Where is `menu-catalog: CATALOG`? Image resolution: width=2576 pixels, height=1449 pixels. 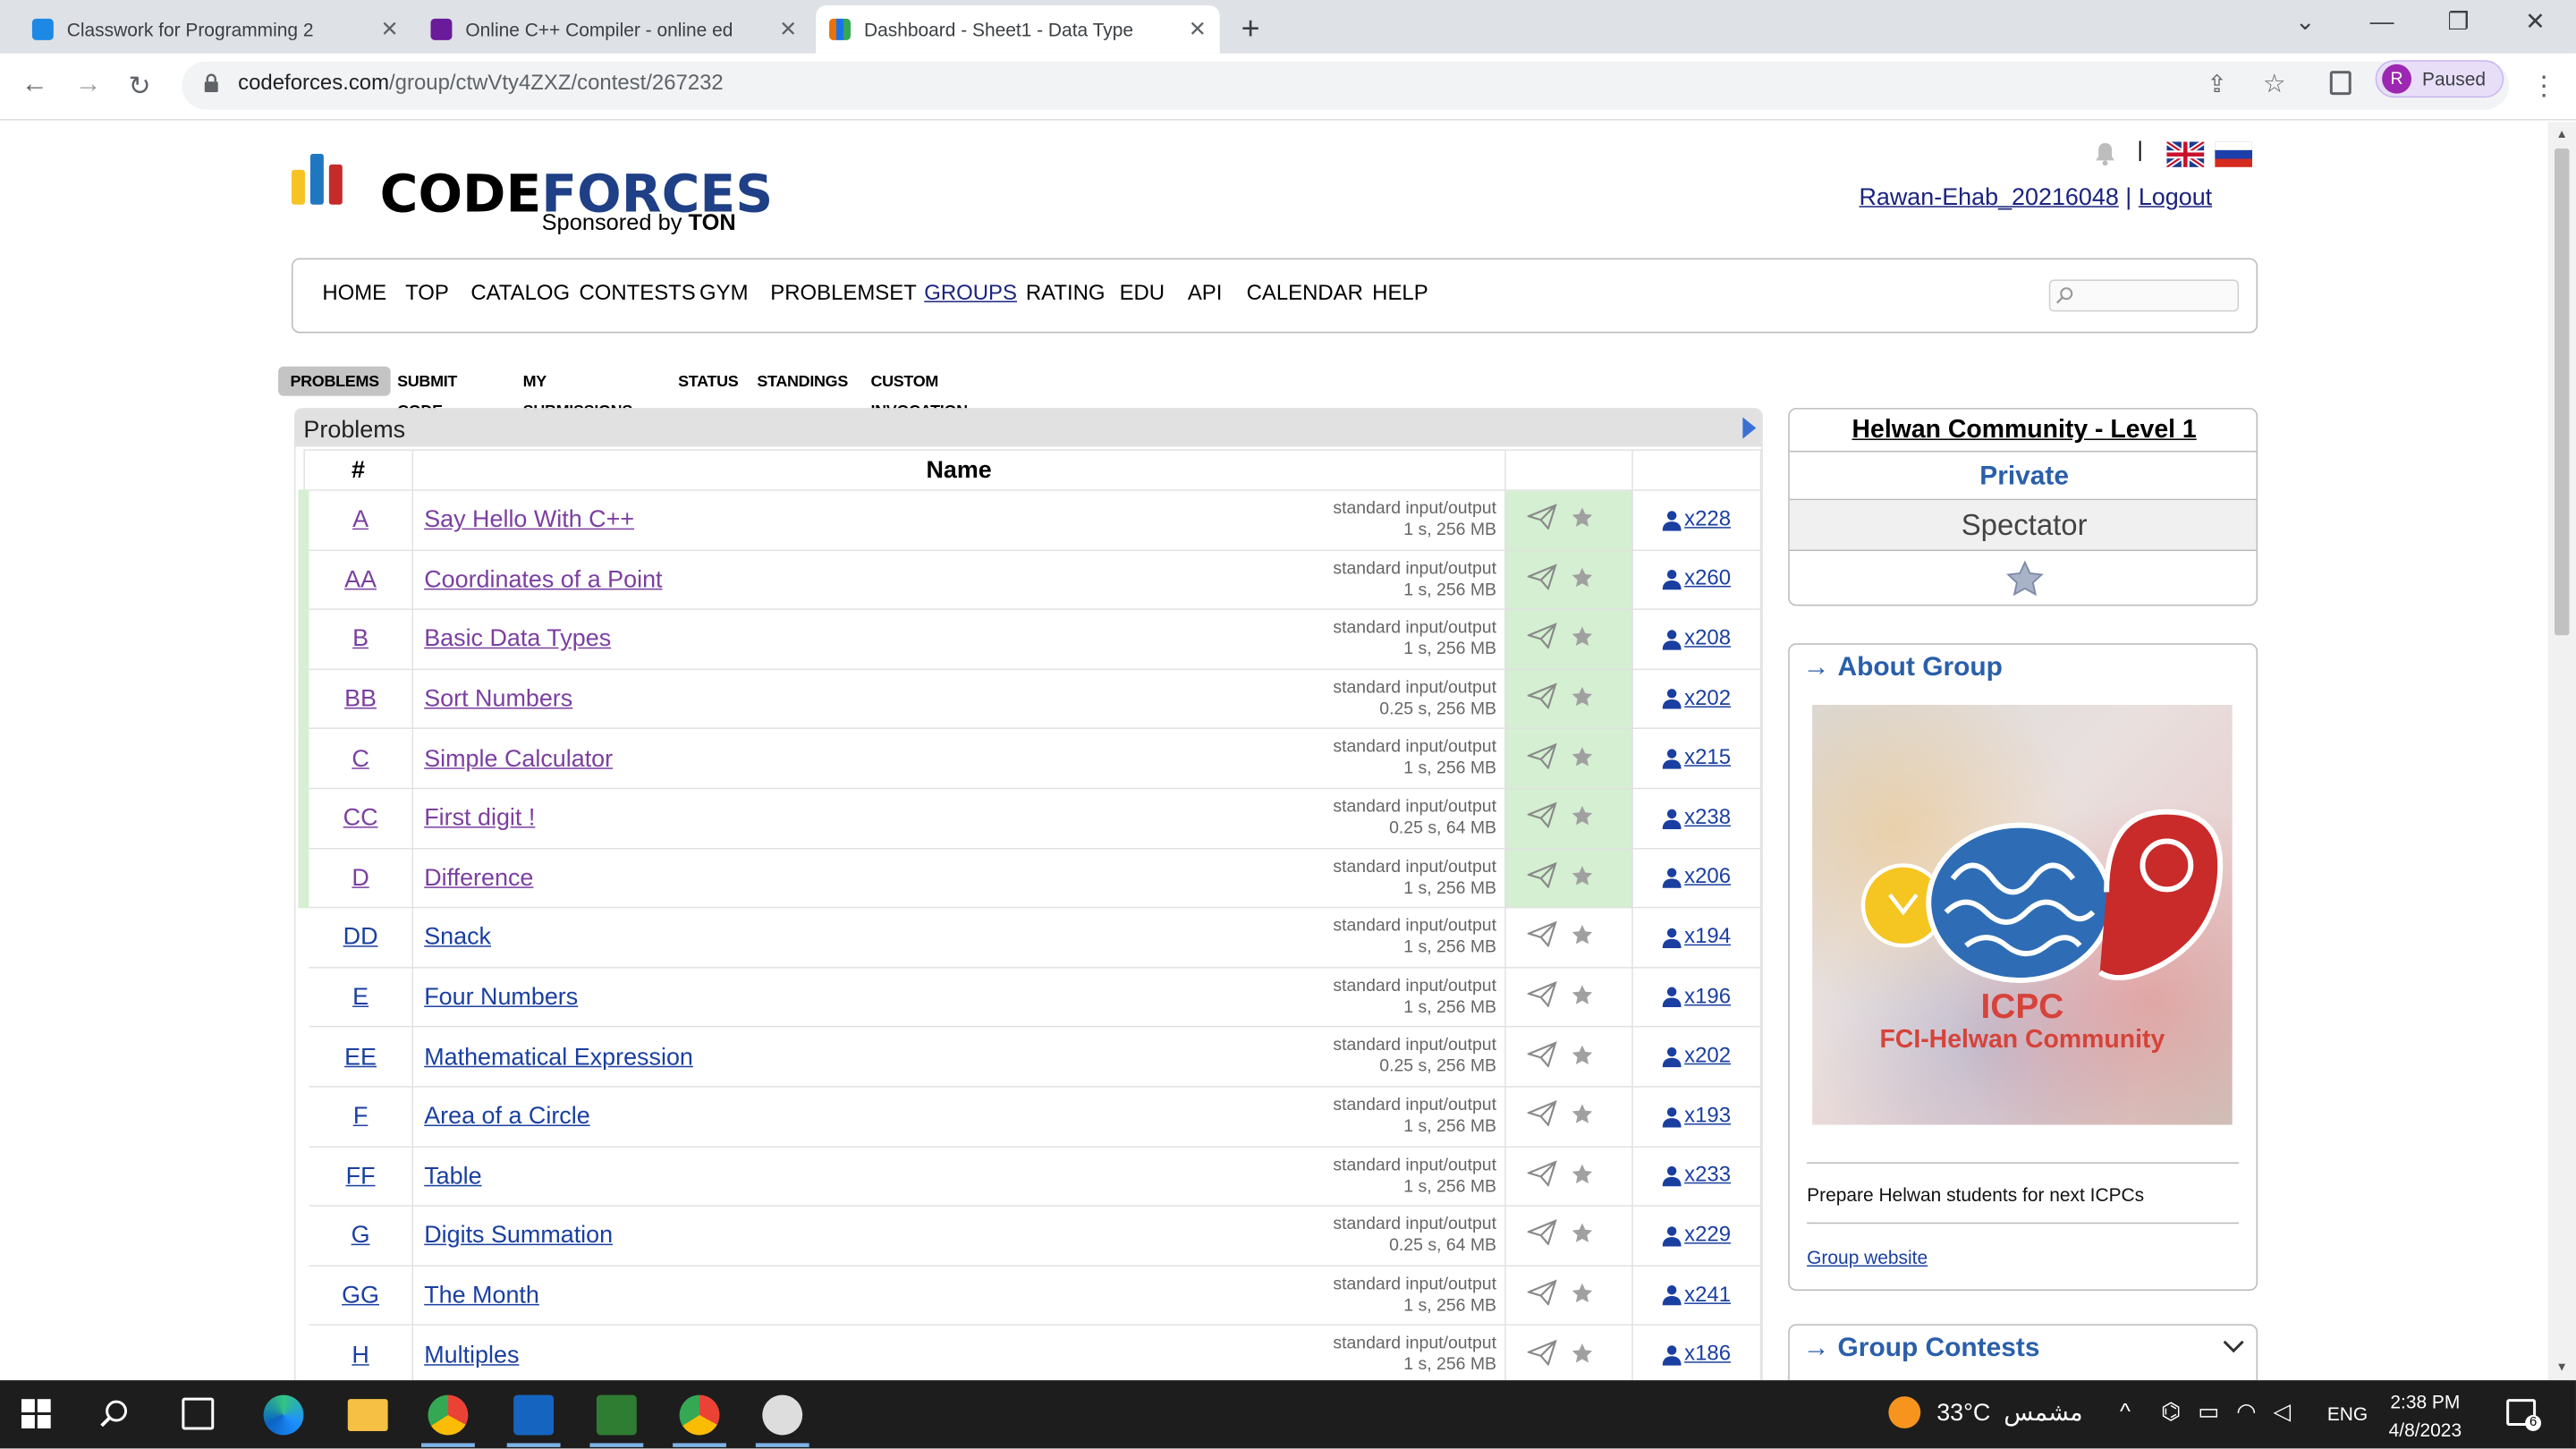
menu-catalog: CATALOG is located at coordinates (520, 295).